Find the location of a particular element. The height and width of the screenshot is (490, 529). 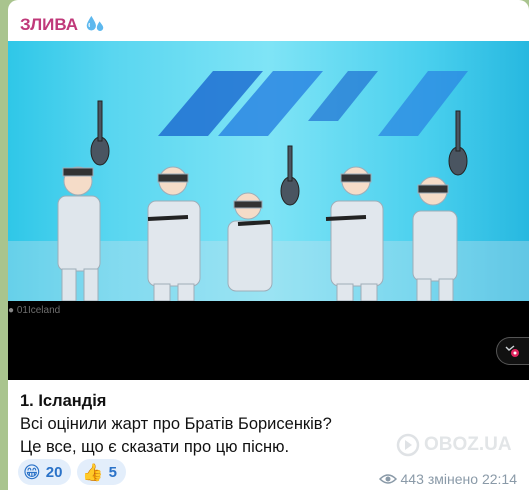

caption-heading: 1. Ісландія is located at coordinates (63, 401).